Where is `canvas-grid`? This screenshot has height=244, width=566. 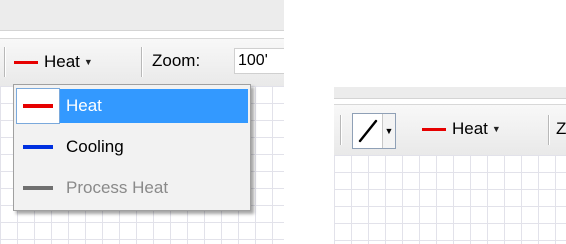 canvas-grid is located at coordinates (450, 199).